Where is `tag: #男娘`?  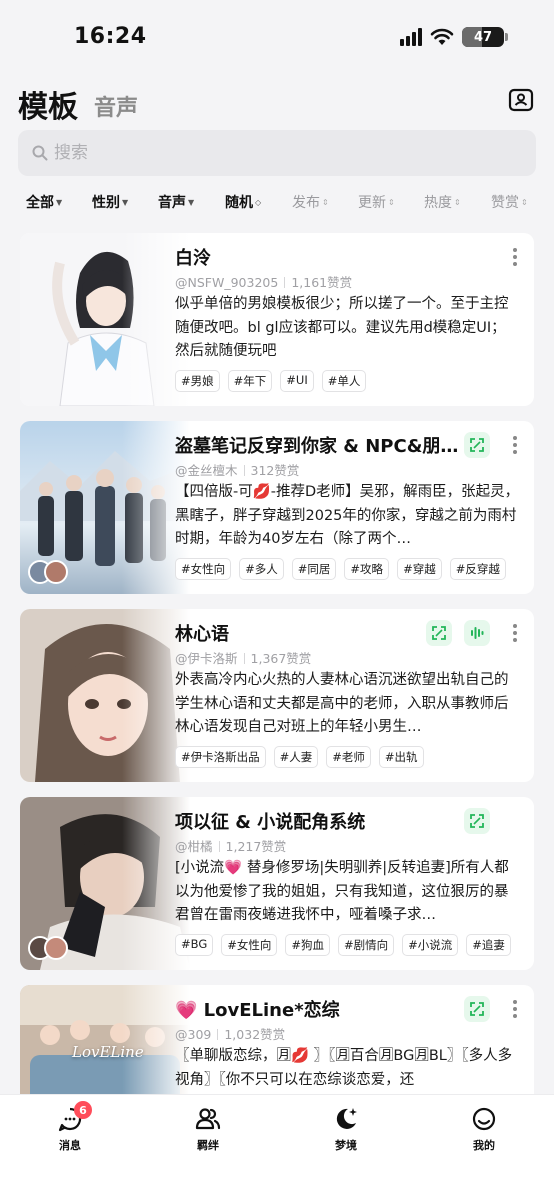 tag: #男娘 is located at coordinates (197, 381).